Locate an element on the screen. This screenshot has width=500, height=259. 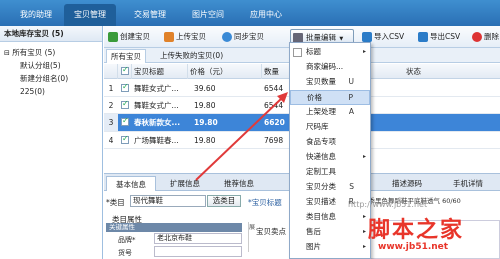
sidebar-header: 本地库存宝贝 (5) is located at coordinates (51, 34).